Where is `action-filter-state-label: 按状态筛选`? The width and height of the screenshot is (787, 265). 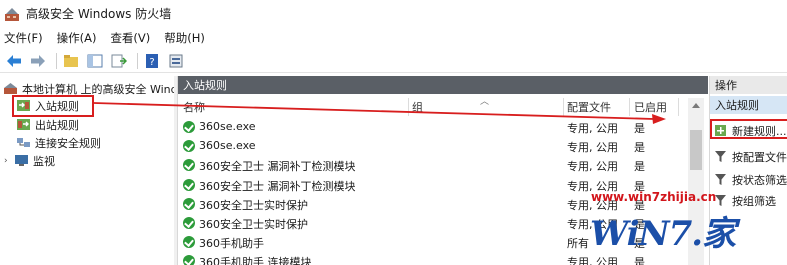 action-filter-state-label: 按状态筛选 is located at coordinates (759, 180).